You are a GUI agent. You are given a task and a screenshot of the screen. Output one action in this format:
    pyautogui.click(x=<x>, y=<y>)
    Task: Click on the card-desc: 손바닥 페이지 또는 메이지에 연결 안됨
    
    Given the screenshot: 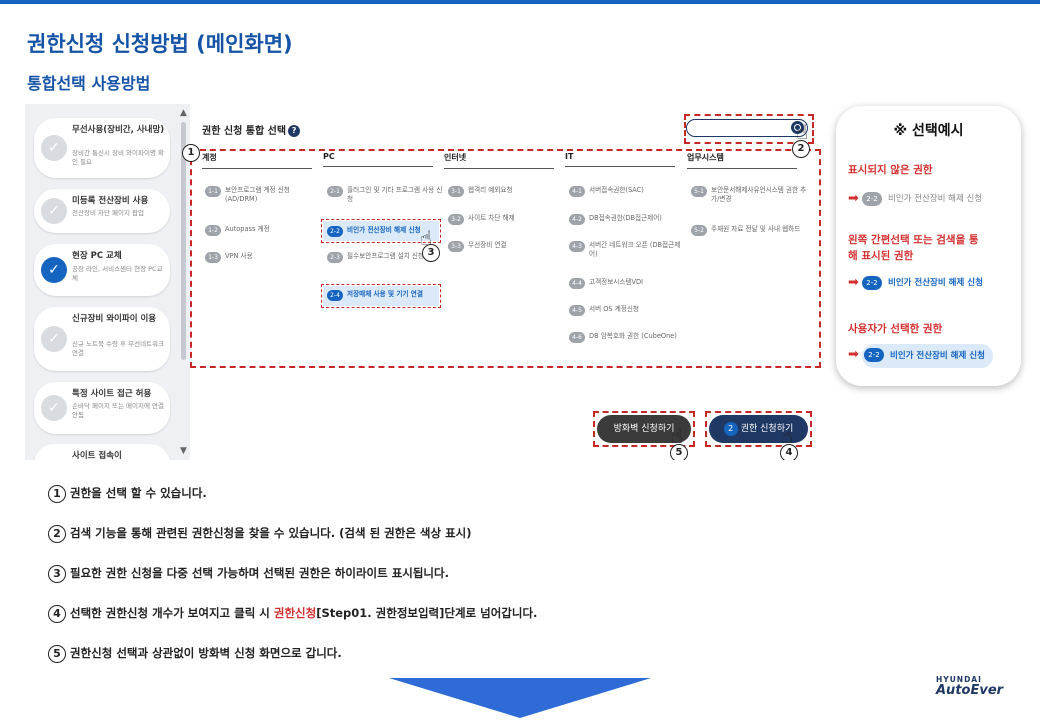 What is the action you would take?
    pyautogui.click(x=118, y=410)
    